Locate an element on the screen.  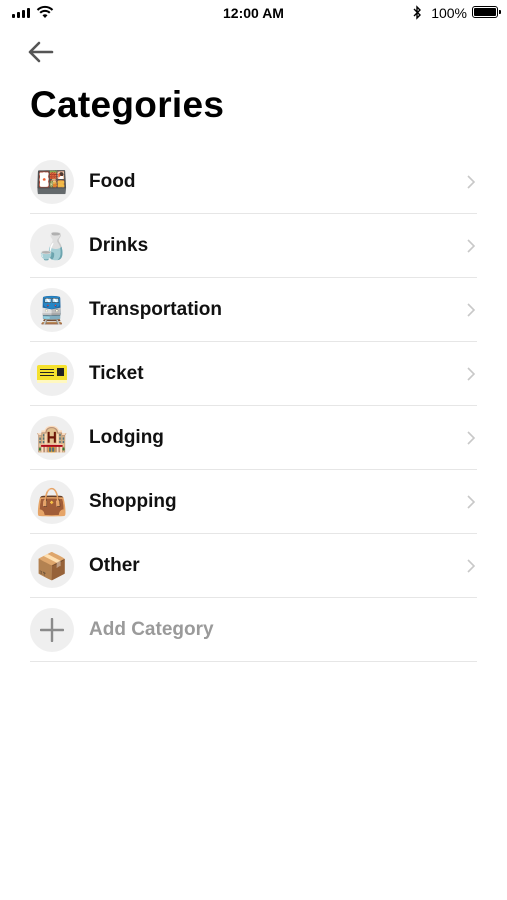
category-label: Ticket is located at coordinates (116, 373).